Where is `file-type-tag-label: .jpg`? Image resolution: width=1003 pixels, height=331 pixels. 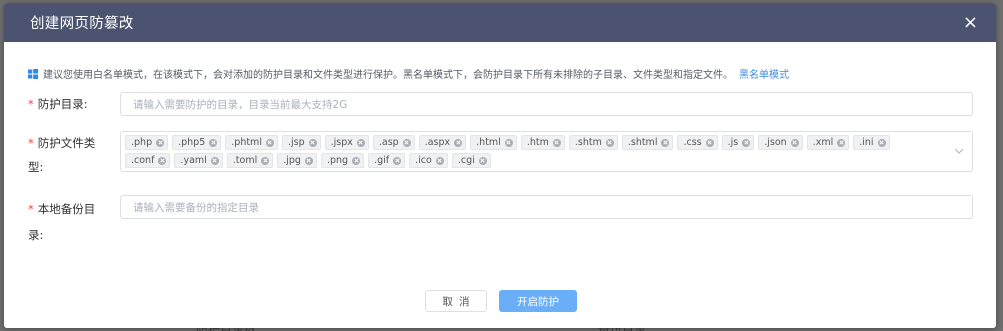 file-type-tag-label: .jpg is located at coordinates (292, 160).